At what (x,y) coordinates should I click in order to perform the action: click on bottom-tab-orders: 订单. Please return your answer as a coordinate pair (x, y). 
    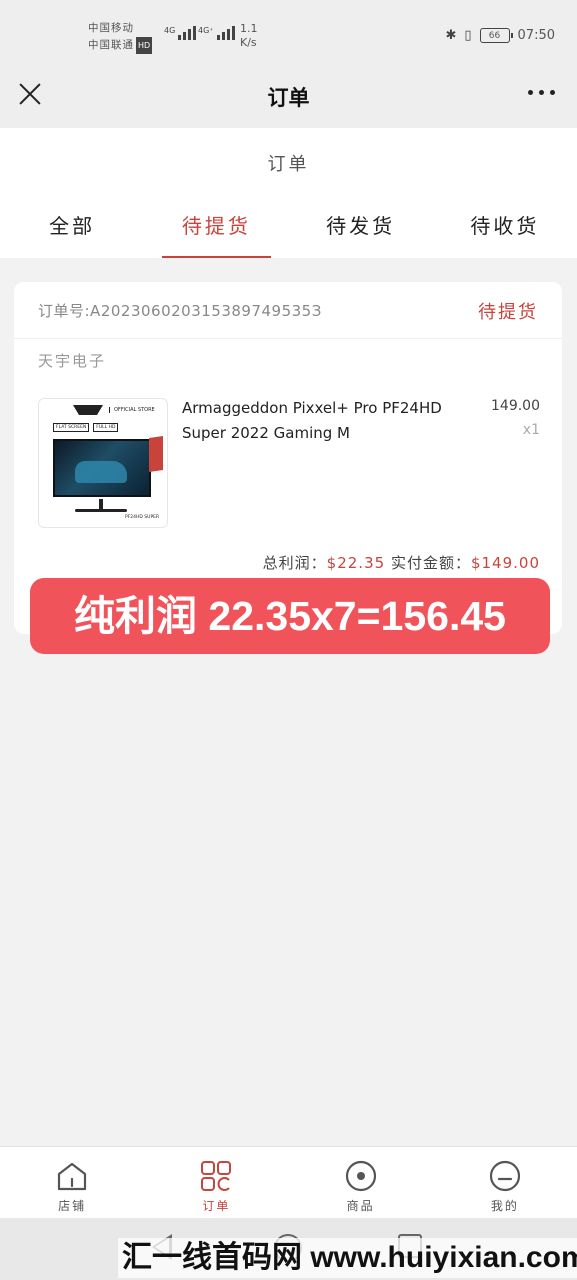
    Looking at the image, I should click on (216, 1182).